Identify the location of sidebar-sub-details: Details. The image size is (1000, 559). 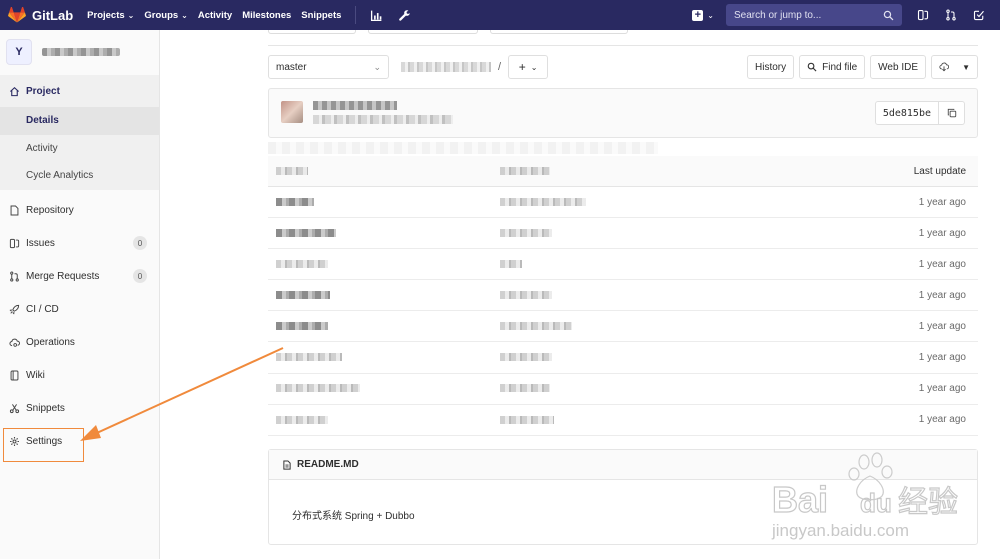
(79, 121).